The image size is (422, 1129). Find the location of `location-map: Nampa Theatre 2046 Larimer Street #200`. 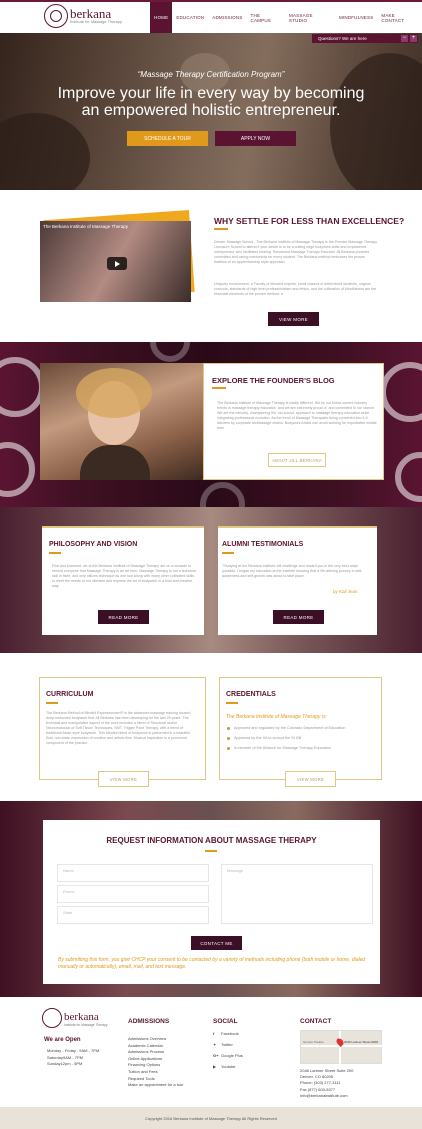

location-map: Nampa Theatre 2046 Larimer Street #200 is located at coordinates (341, 1047).